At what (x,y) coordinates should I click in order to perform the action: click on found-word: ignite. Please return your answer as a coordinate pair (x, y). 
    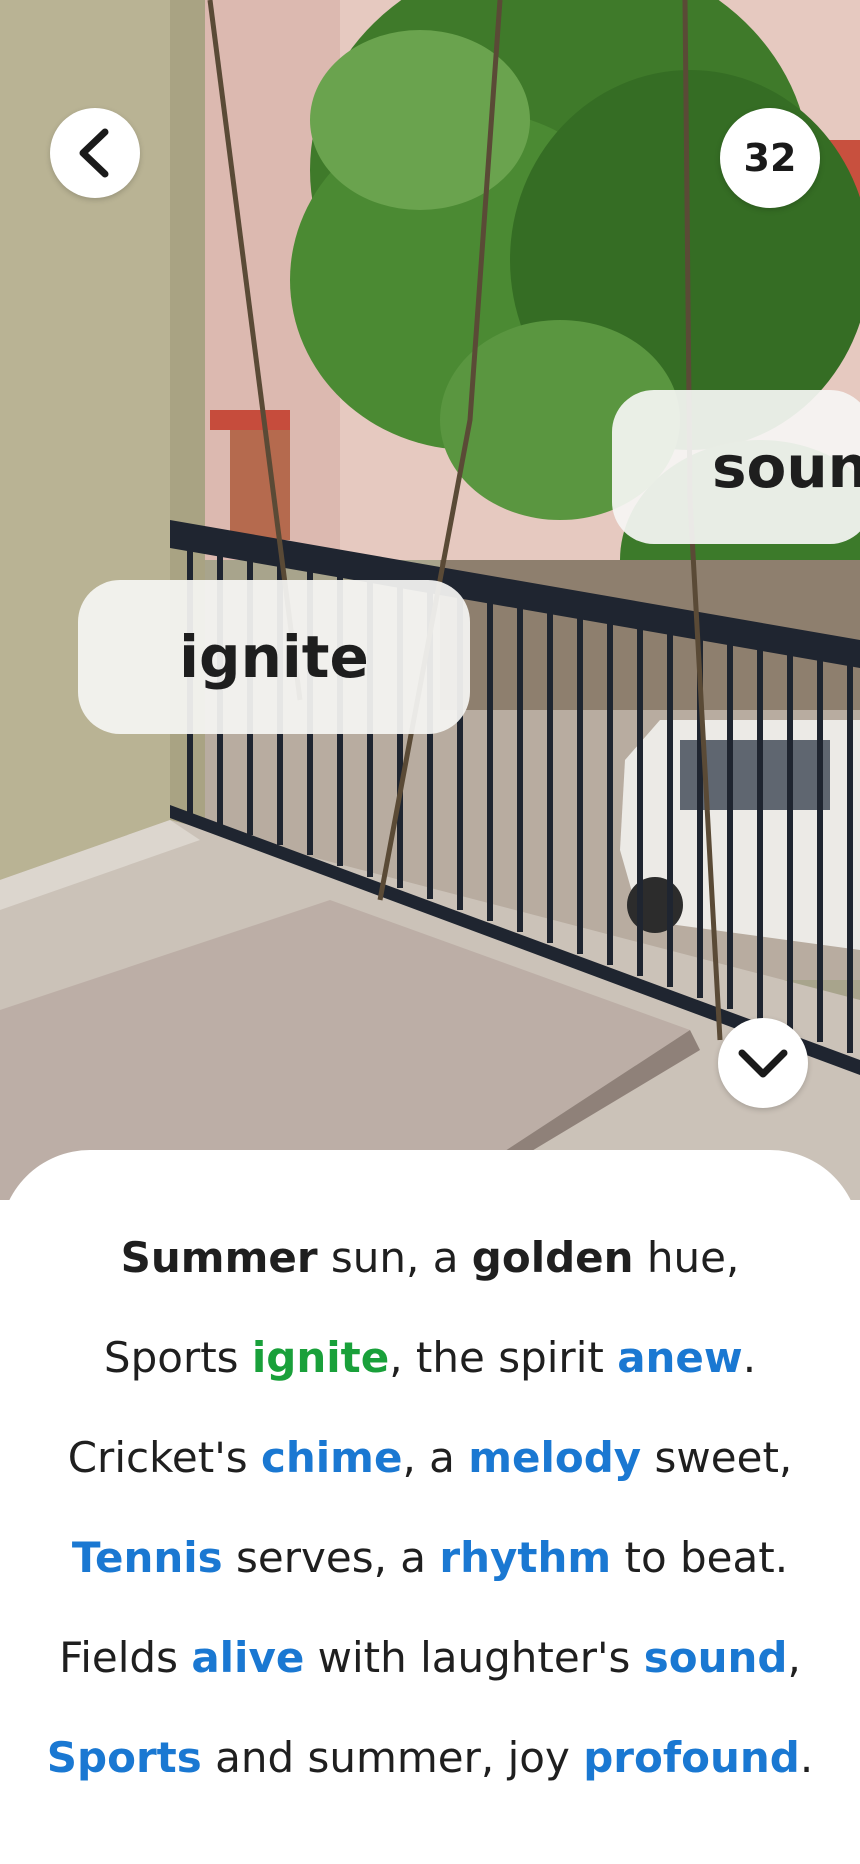
    Looking at the image, I should click on (320, 1357).